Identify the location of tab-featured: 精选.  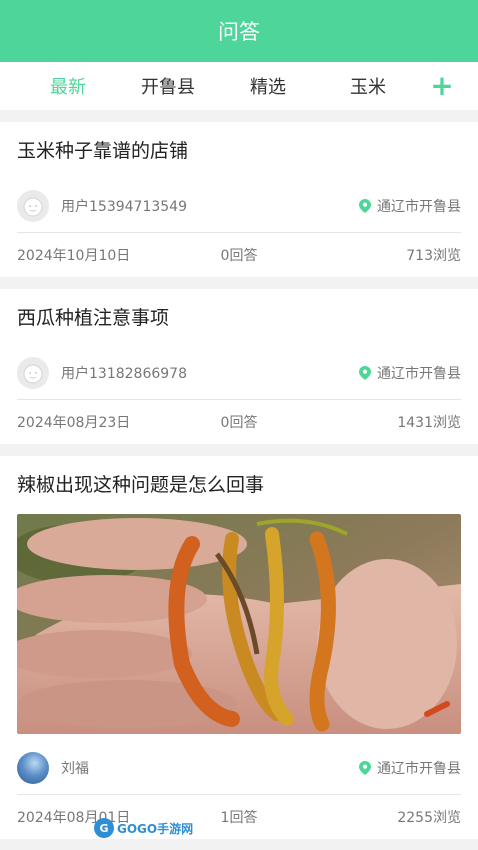
(268, 86).